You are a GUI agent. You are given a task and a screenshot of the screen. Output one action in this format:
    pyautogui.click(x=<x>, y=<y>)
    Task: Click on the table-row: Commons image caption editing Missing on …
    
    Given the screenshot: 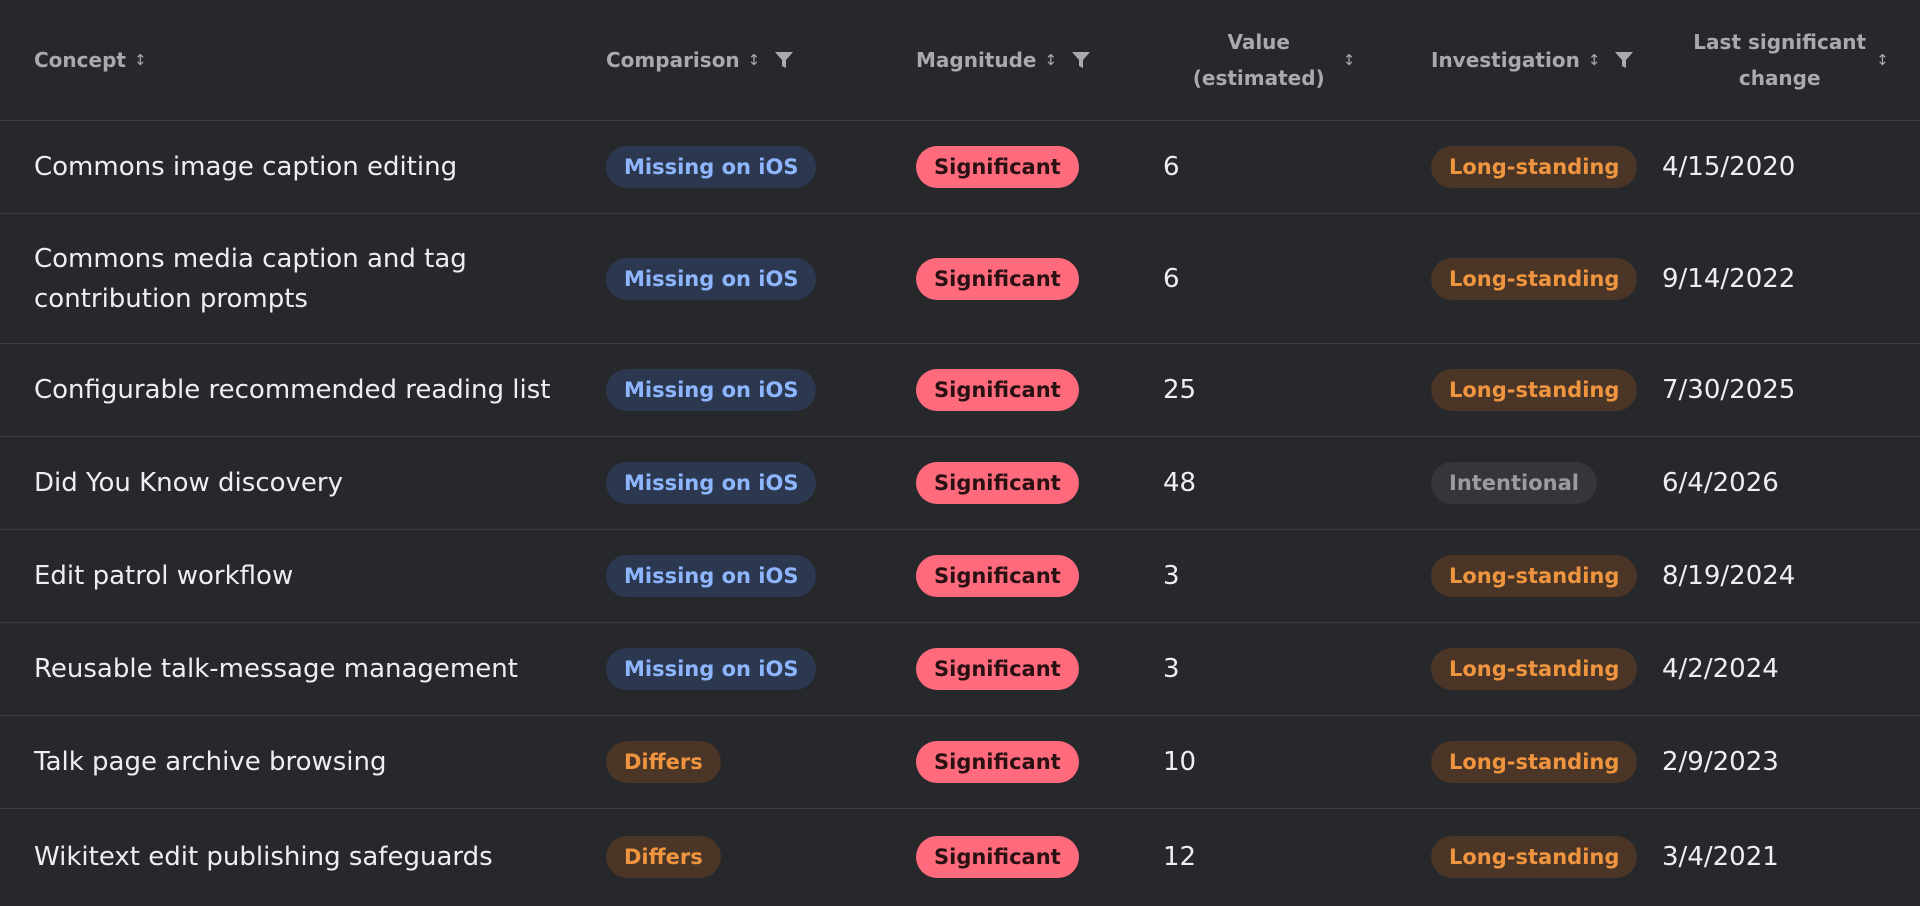 What is the action you would take?
    pyautogui.click(x=960, y=167)
    